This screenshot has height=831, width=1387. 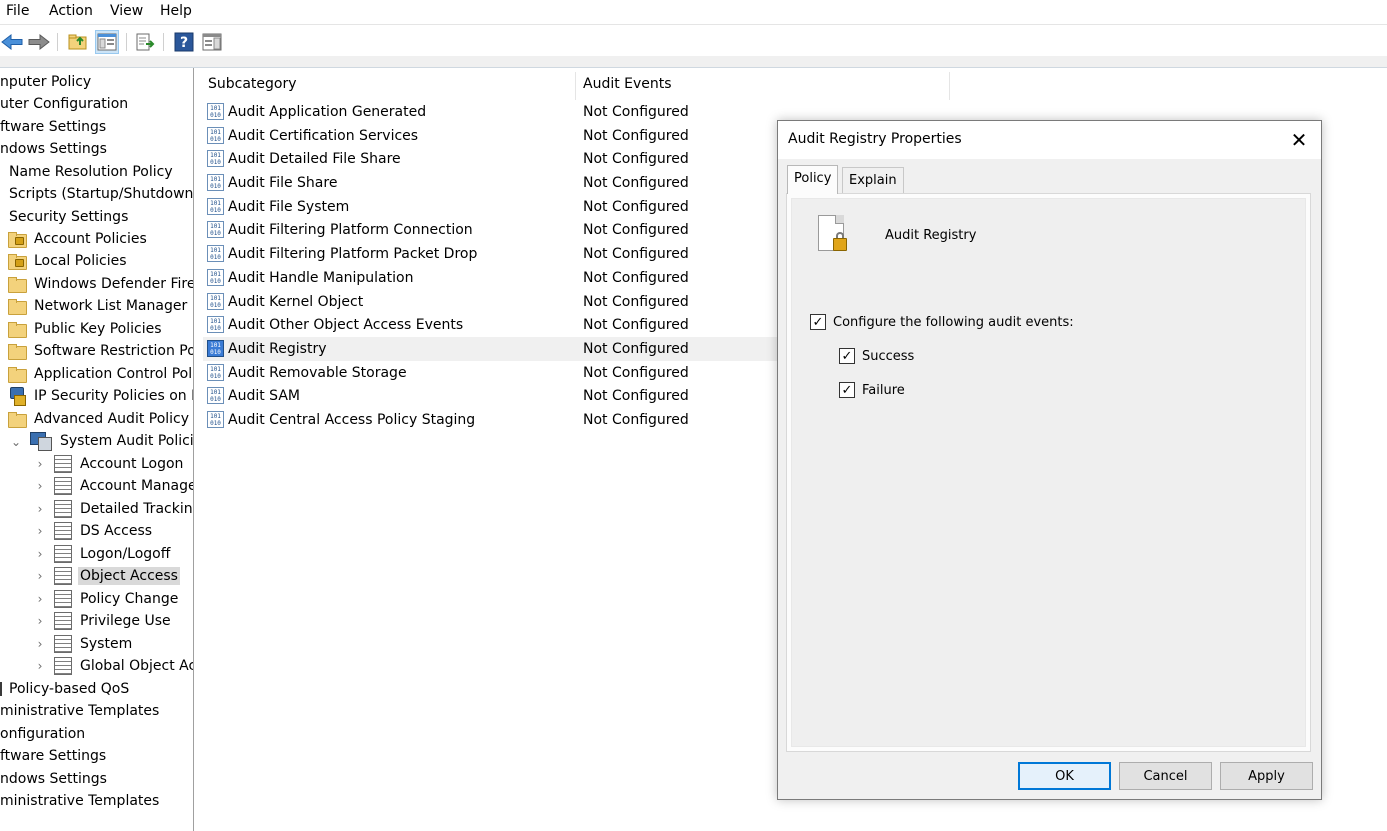 I want to click on tab-policy: Policy, so click(x=813, y=179).